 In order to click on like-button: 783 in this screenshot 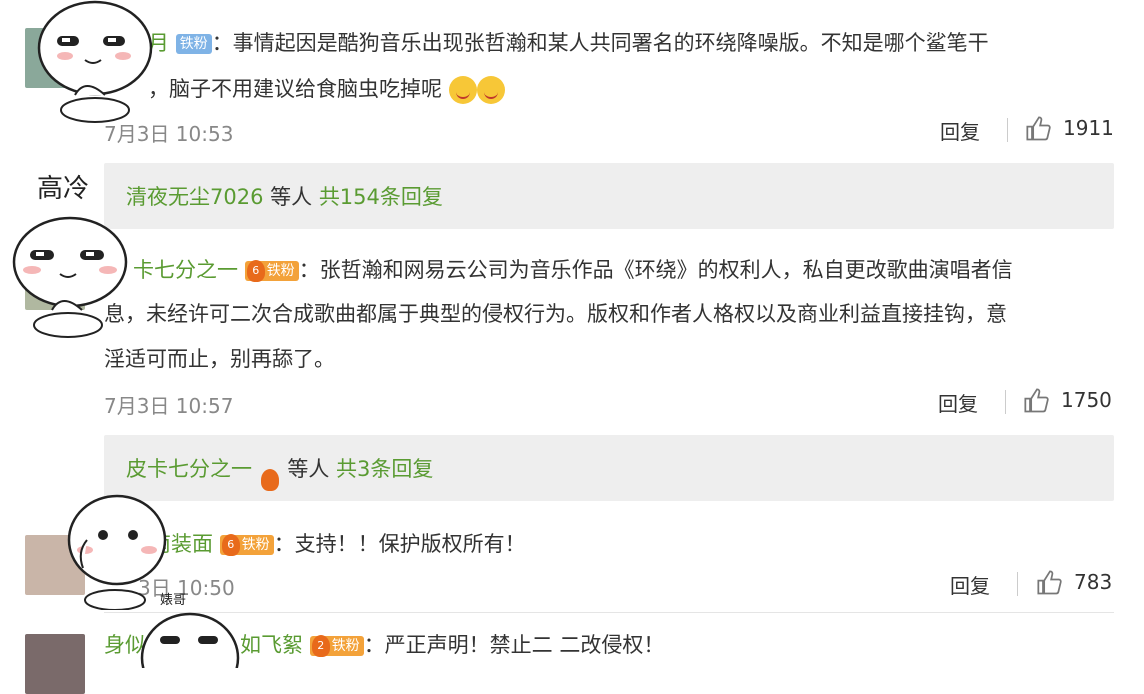, I will do `click(1076, 583)`.